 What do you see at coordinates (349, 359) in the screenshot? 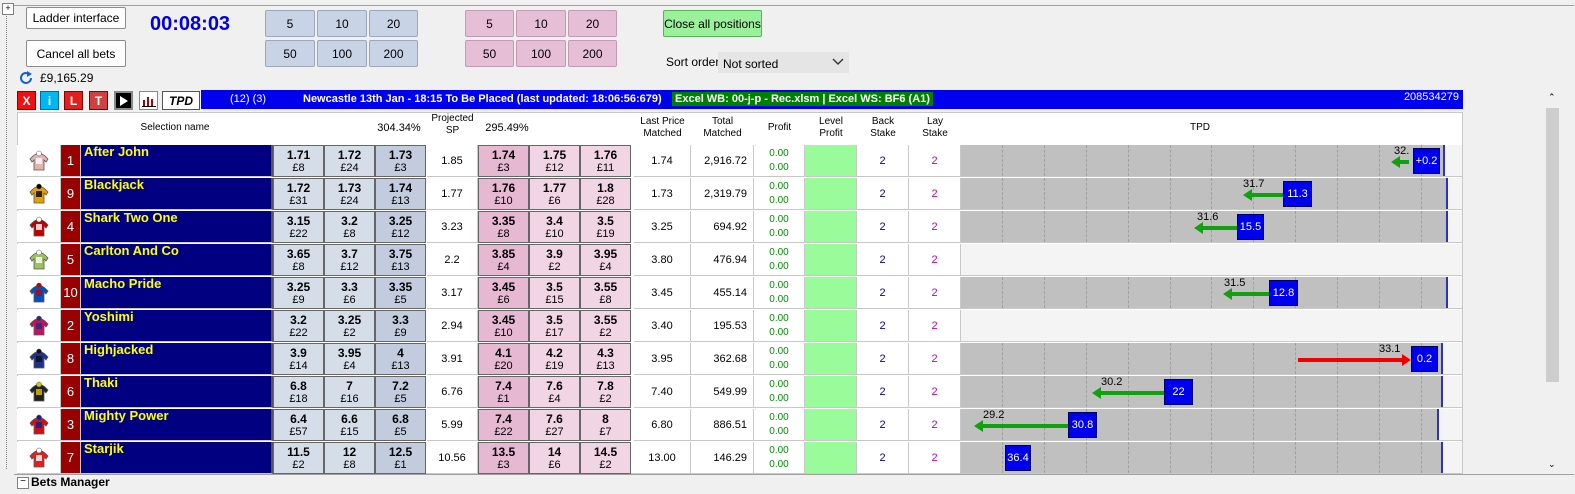
I see `back-price-cell: 3.95 £4` at bounding box center [349, 359].